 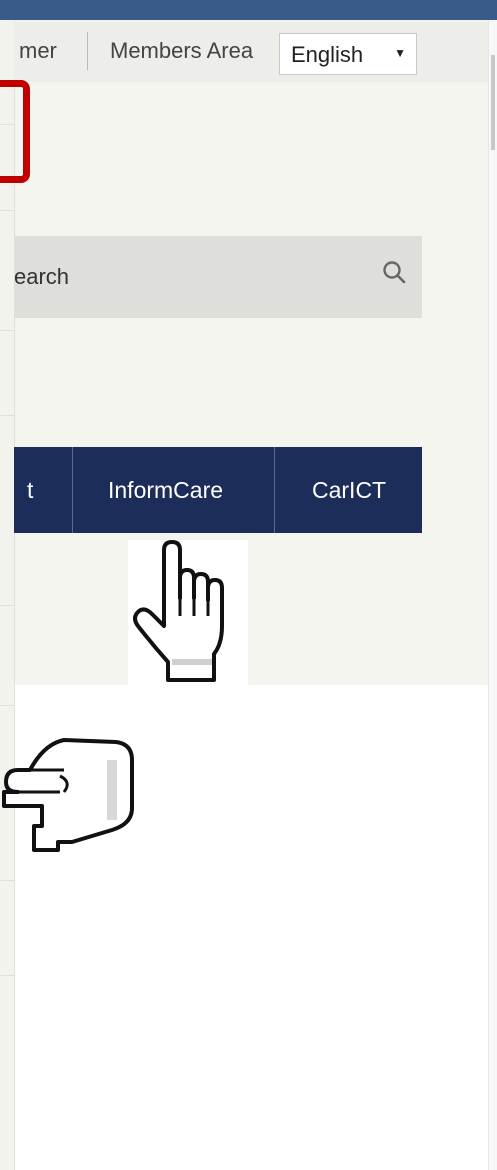 What do you see at coordinates (38, 51) in the screenshot?
I see `partial-header-link: mer` at bounding box center [38, 51].